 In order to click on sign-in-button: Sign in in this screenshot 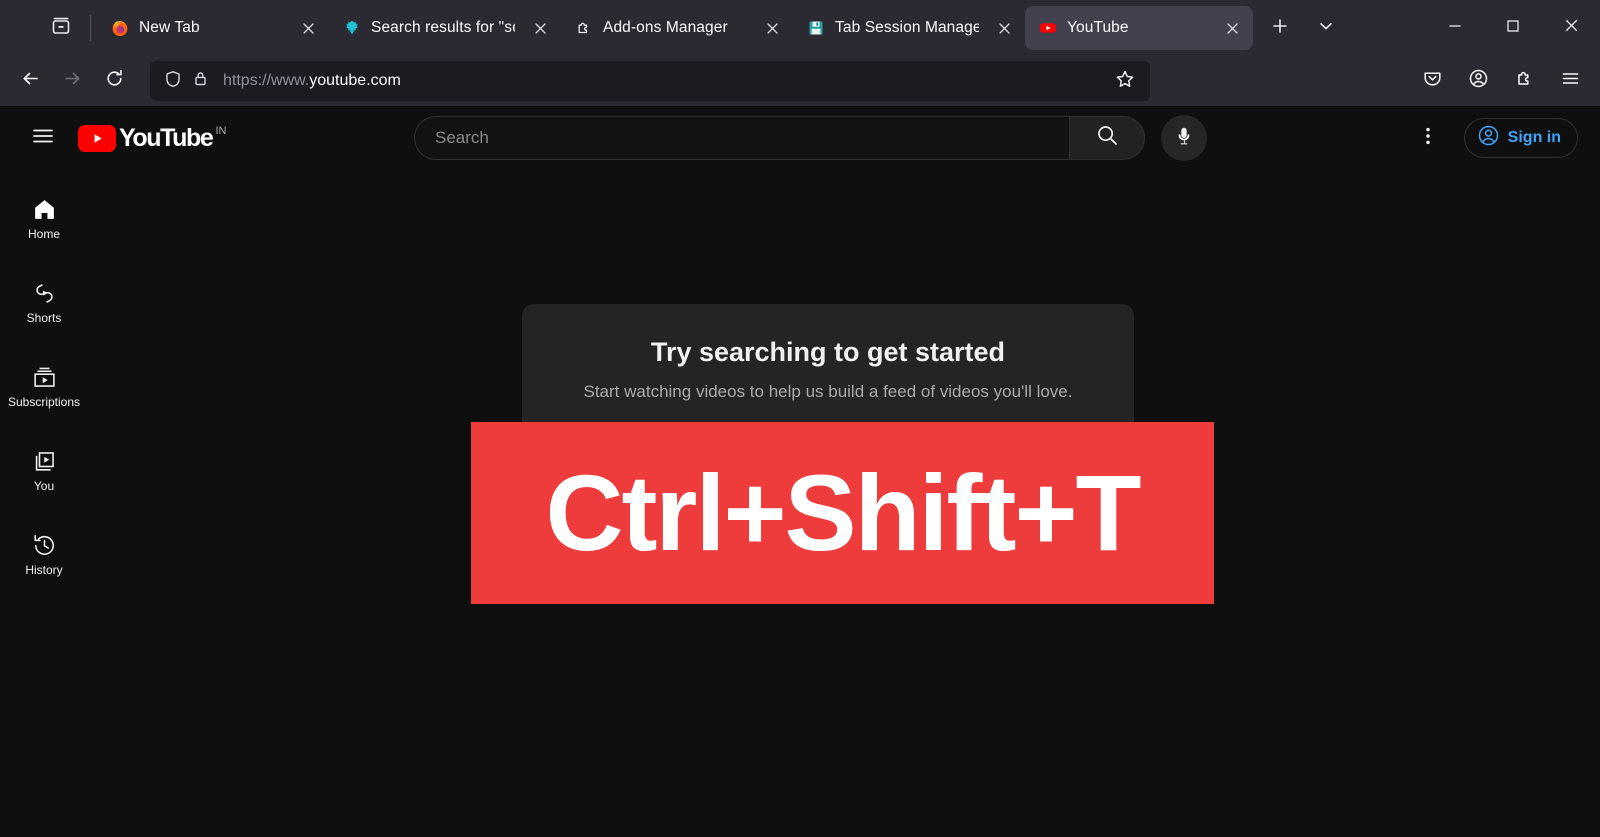, I will do `click(1520, 138)`.